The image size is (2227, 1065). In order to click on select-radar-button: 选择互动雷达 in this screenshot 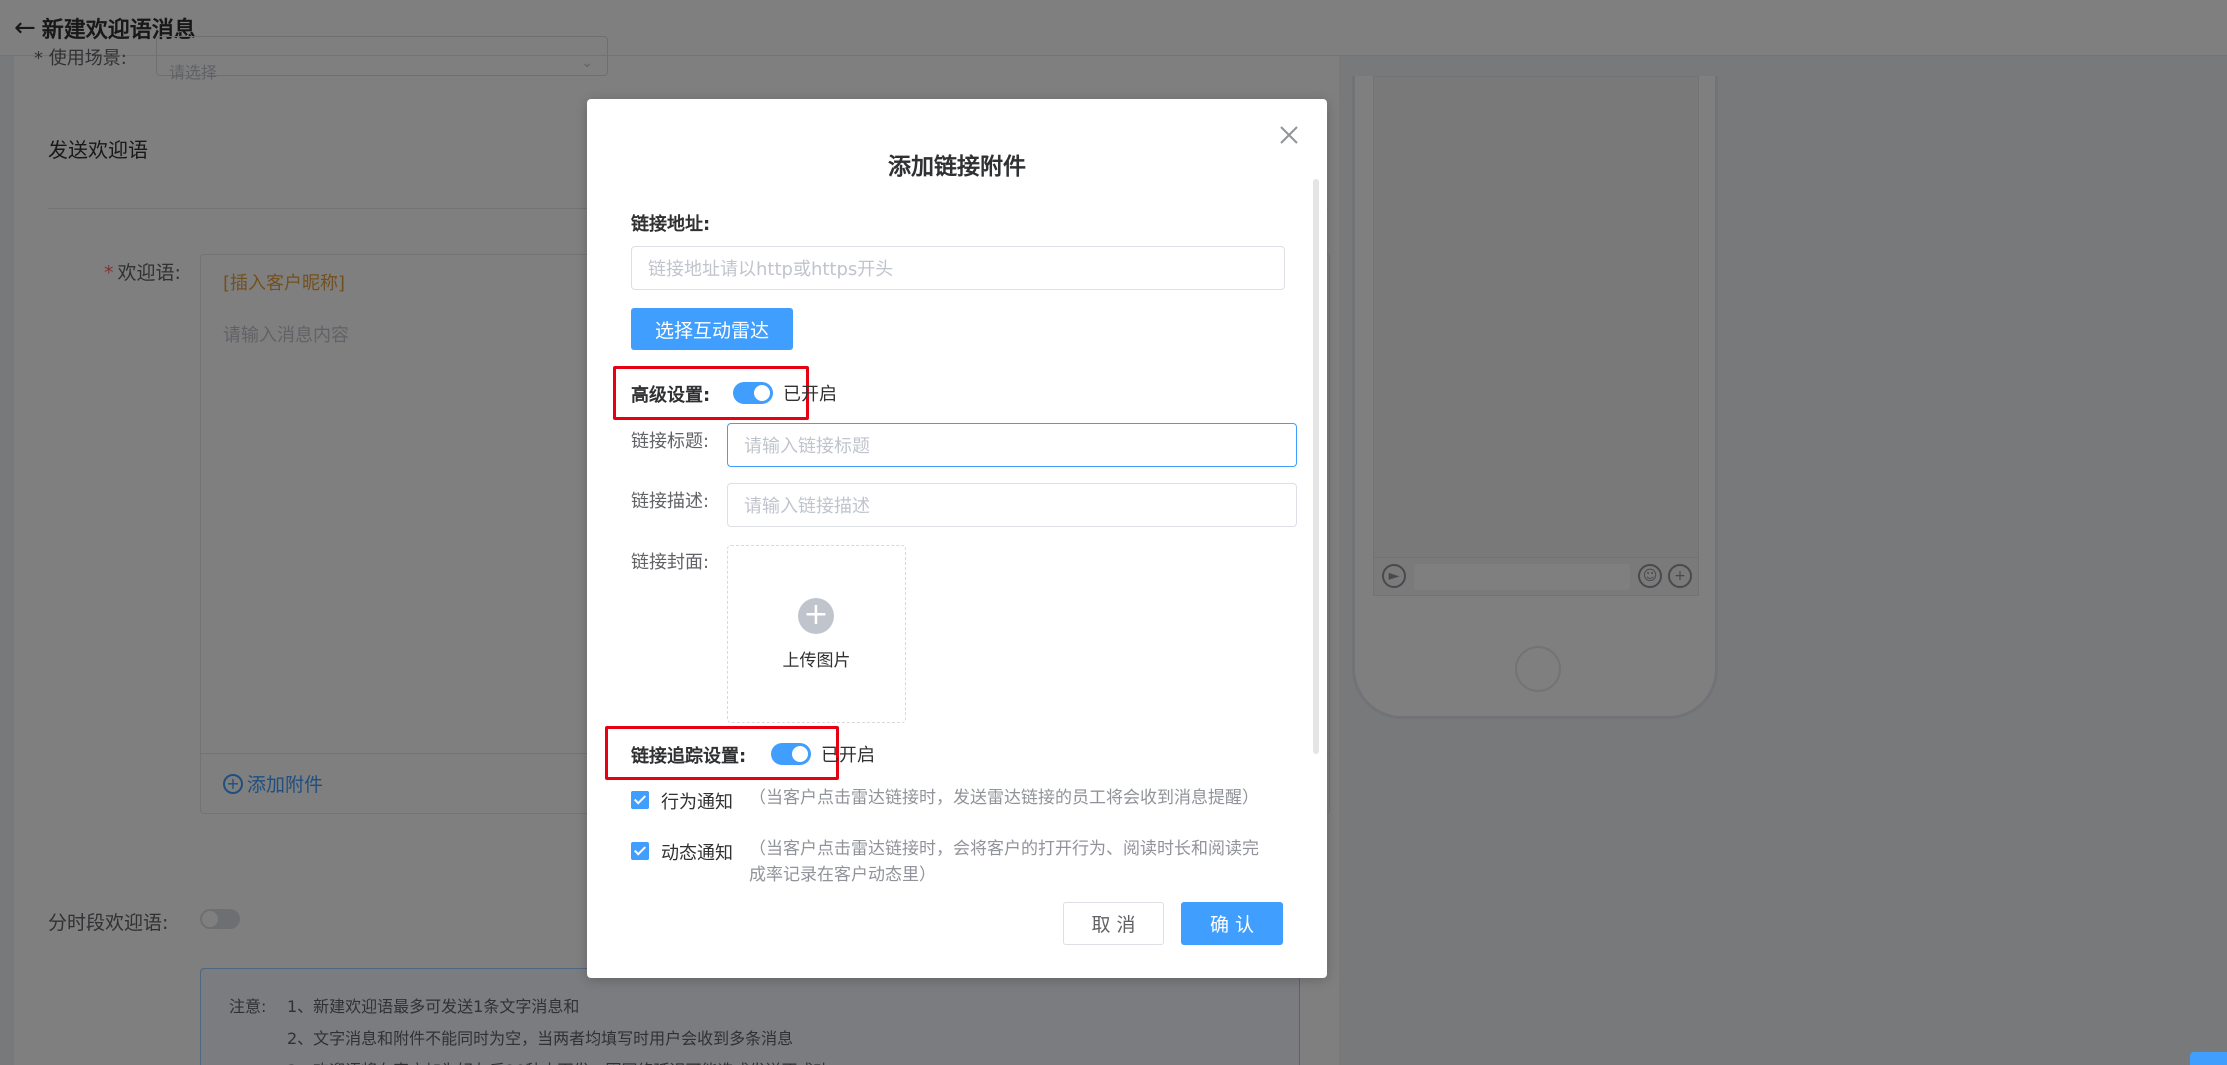, I will do `click(712, 329)`.